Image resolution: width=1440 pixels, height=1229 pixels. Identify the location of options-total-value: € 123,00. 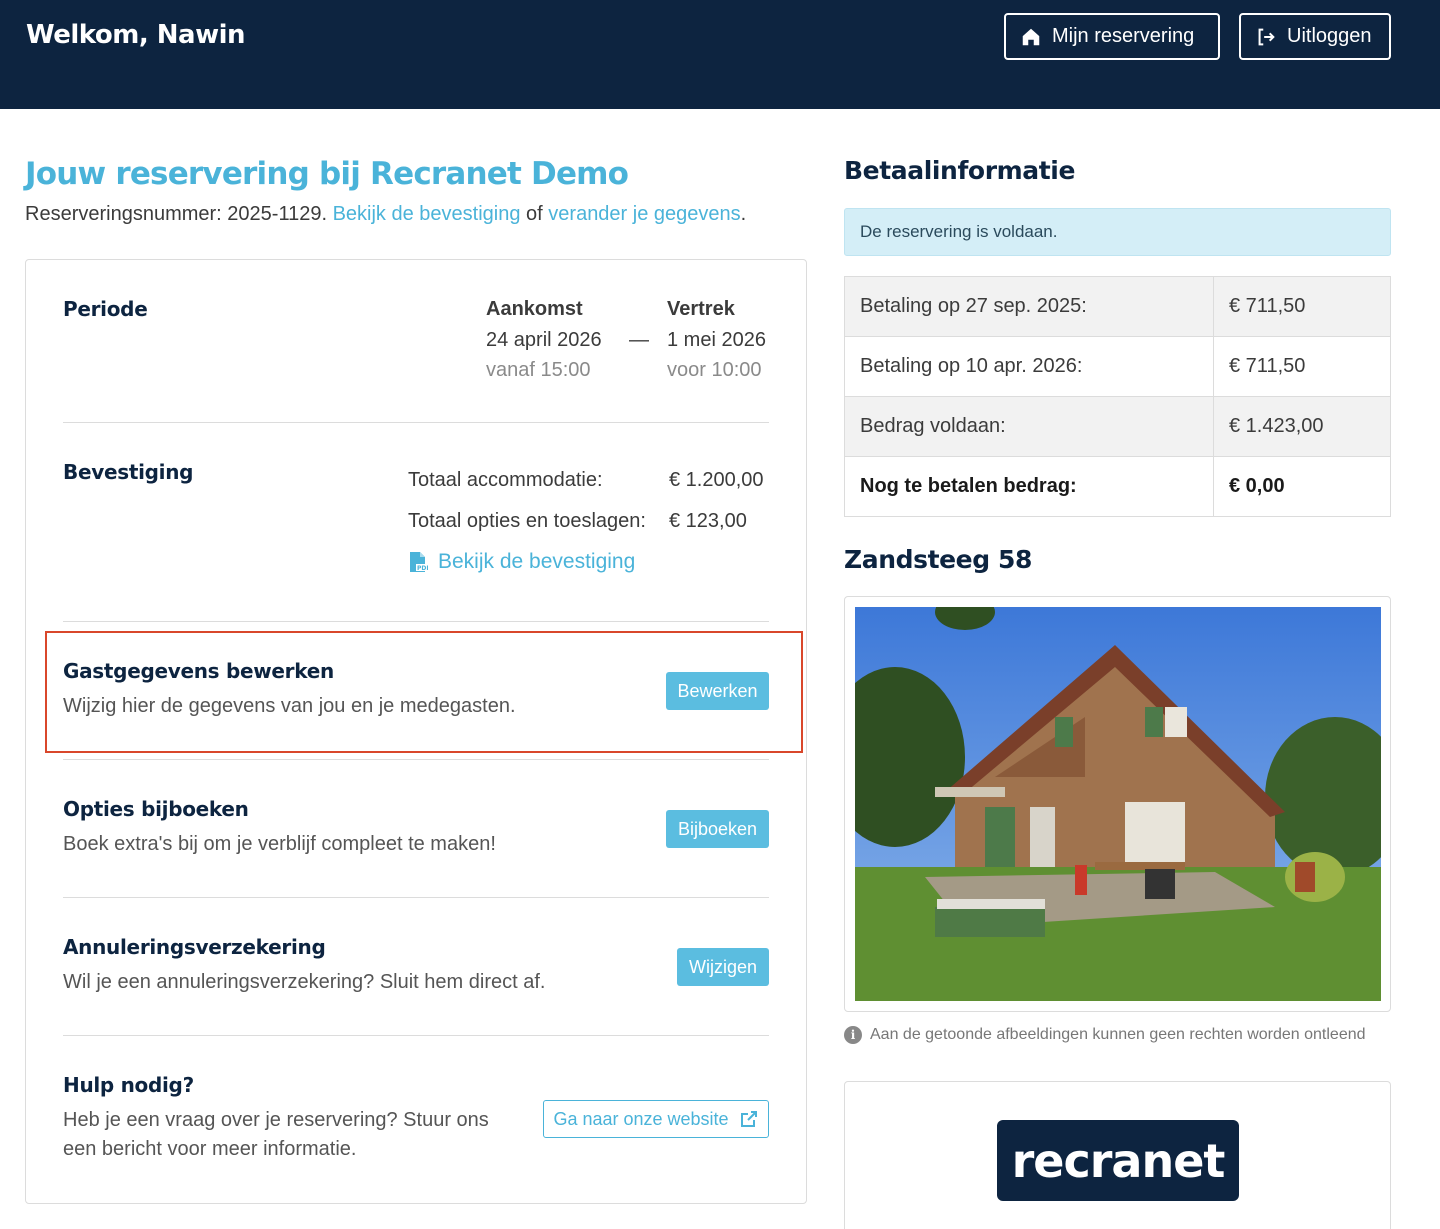
(708, 521).